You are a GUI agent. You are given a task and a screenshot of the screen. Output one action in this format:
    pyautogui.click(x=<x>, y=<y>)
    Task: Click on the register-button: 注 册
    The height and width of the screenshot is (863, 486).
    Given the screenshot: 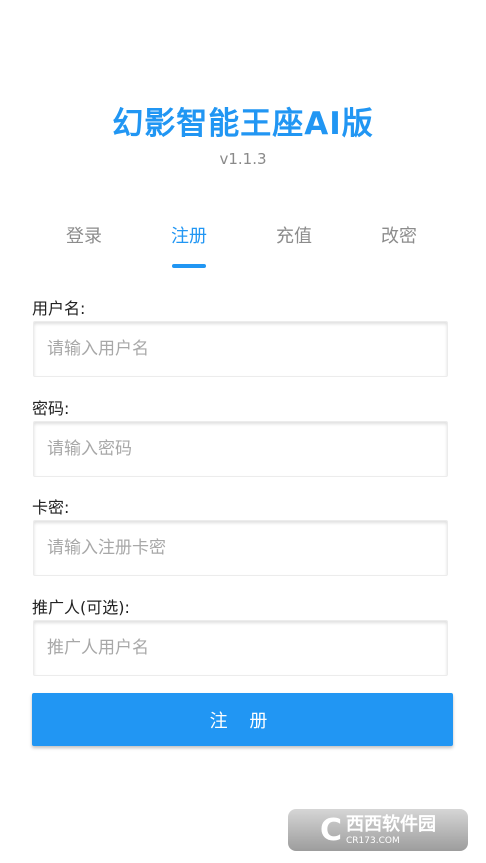 What is the action you would take?
    pyautogui.click(x=242, y=719)
    